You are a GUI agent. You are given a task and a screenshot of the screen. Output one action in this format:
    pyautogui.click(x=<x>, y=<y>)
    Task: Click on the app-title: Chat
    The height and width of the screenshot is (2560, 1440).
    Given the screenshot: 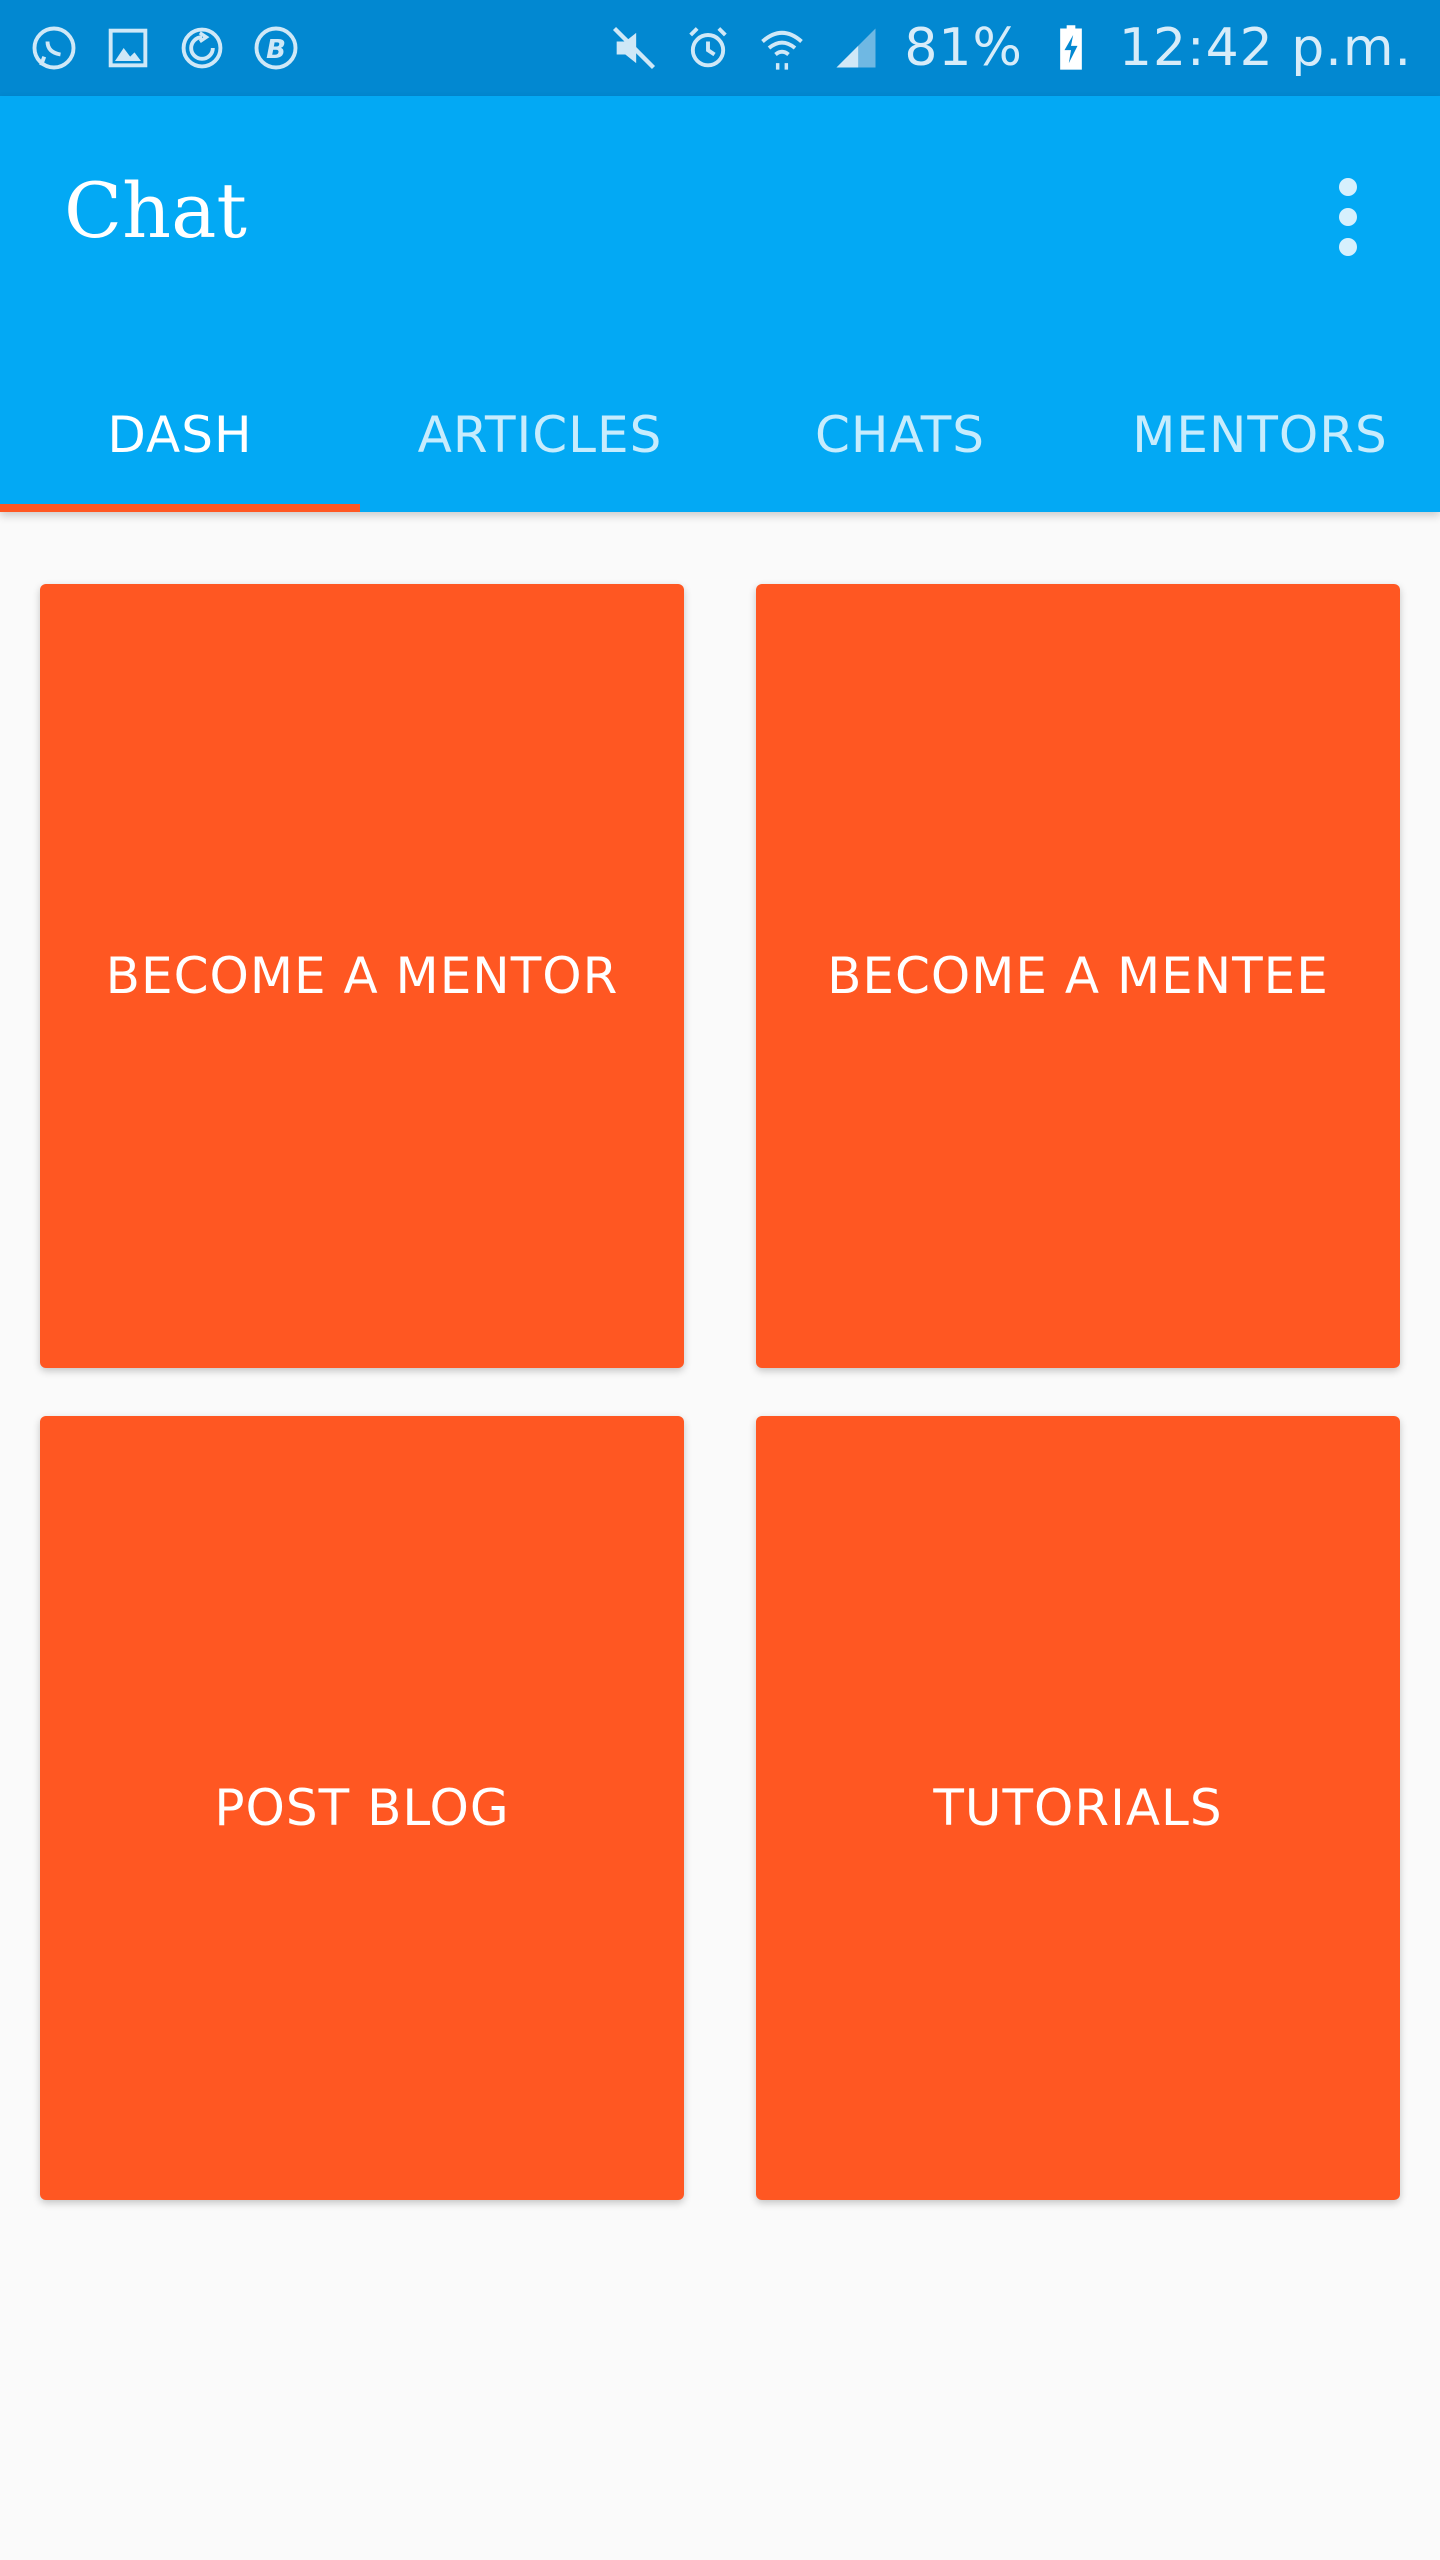 What is the action you would take?
    pyautogui.click(x=155, y=210)
    